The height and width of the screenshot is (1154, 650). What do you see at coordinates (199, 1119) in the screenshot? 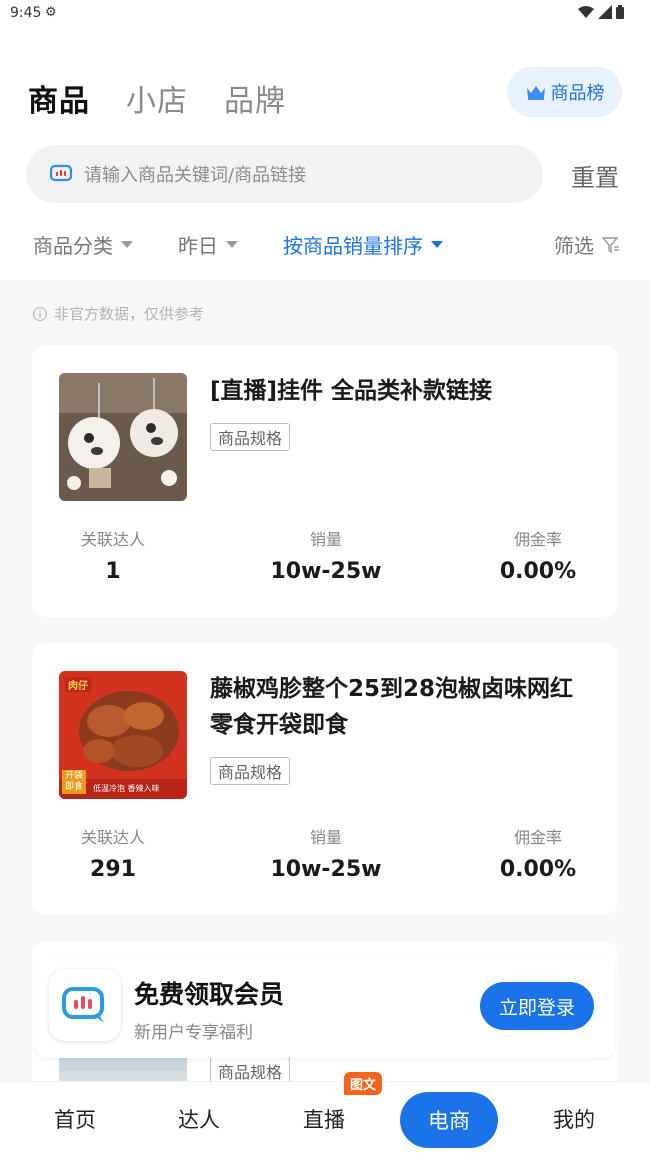
I see `nav-item-creators: 达人` at bounding box center [199, 1119].